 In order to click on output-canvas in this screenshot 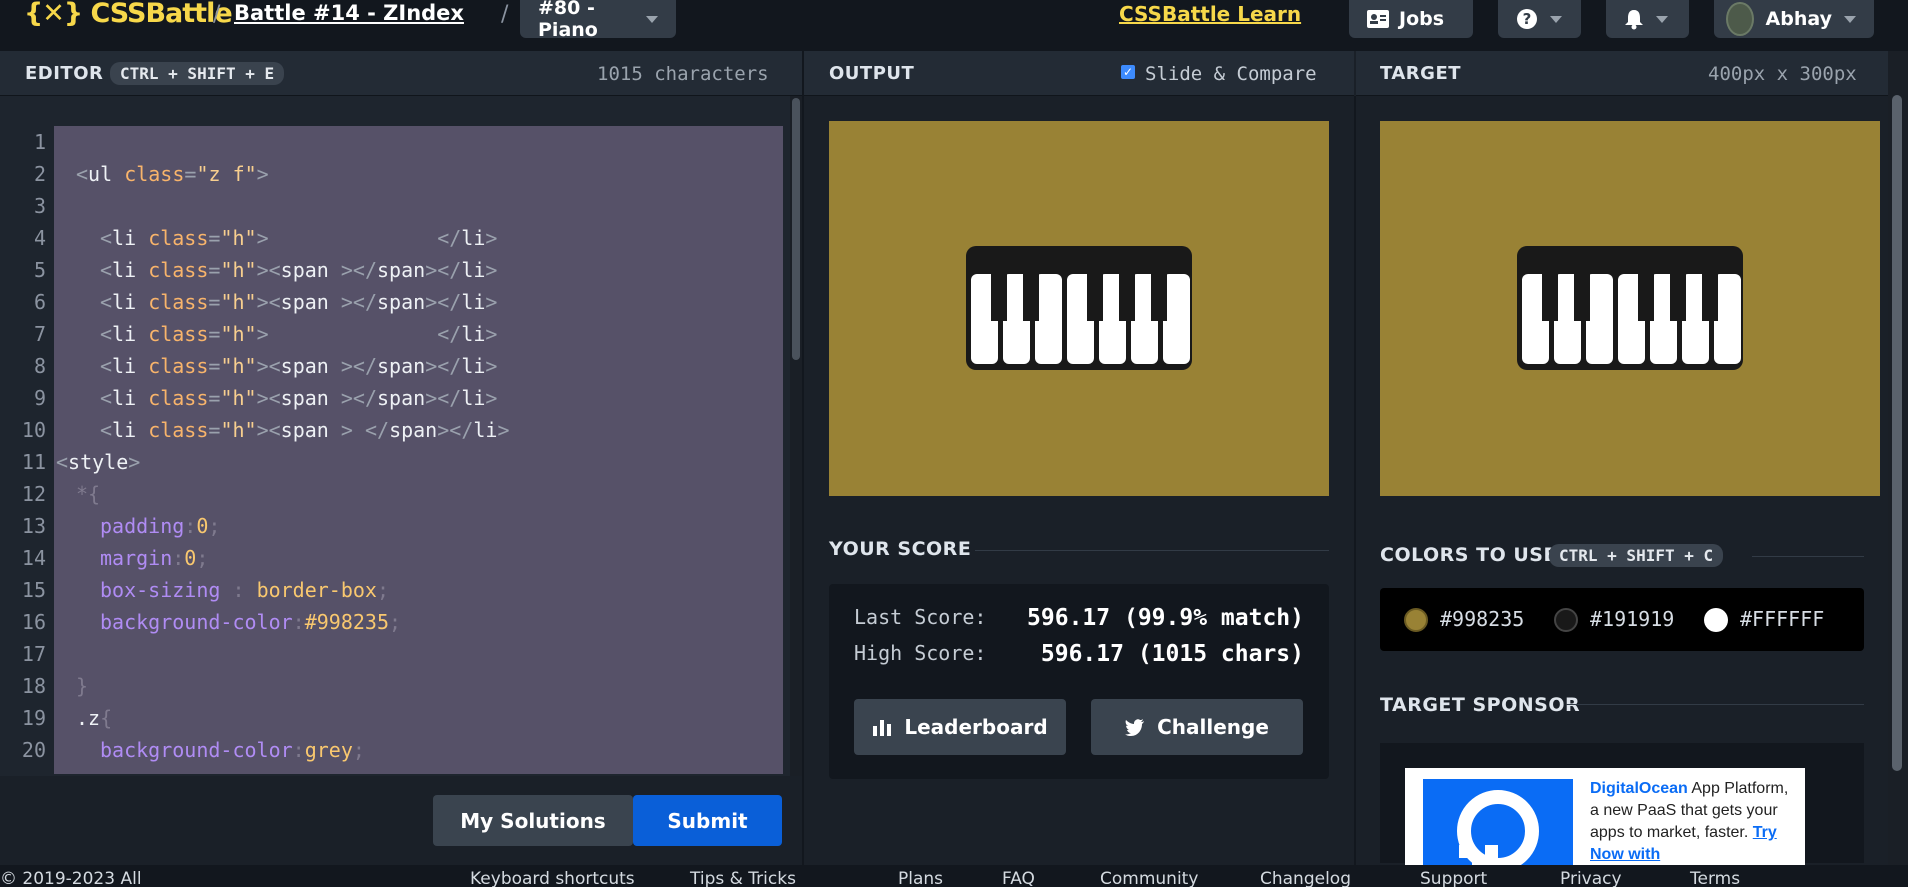, I will do `click(1079, 308)`.